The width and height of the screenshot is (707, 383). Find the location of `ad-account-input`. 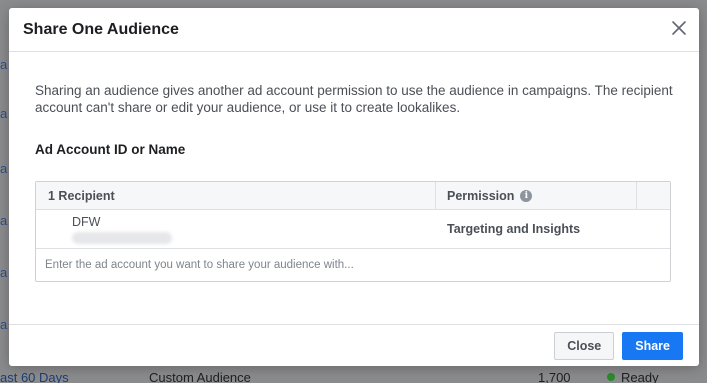

ad-account-input is located at coordinates (353, 265).